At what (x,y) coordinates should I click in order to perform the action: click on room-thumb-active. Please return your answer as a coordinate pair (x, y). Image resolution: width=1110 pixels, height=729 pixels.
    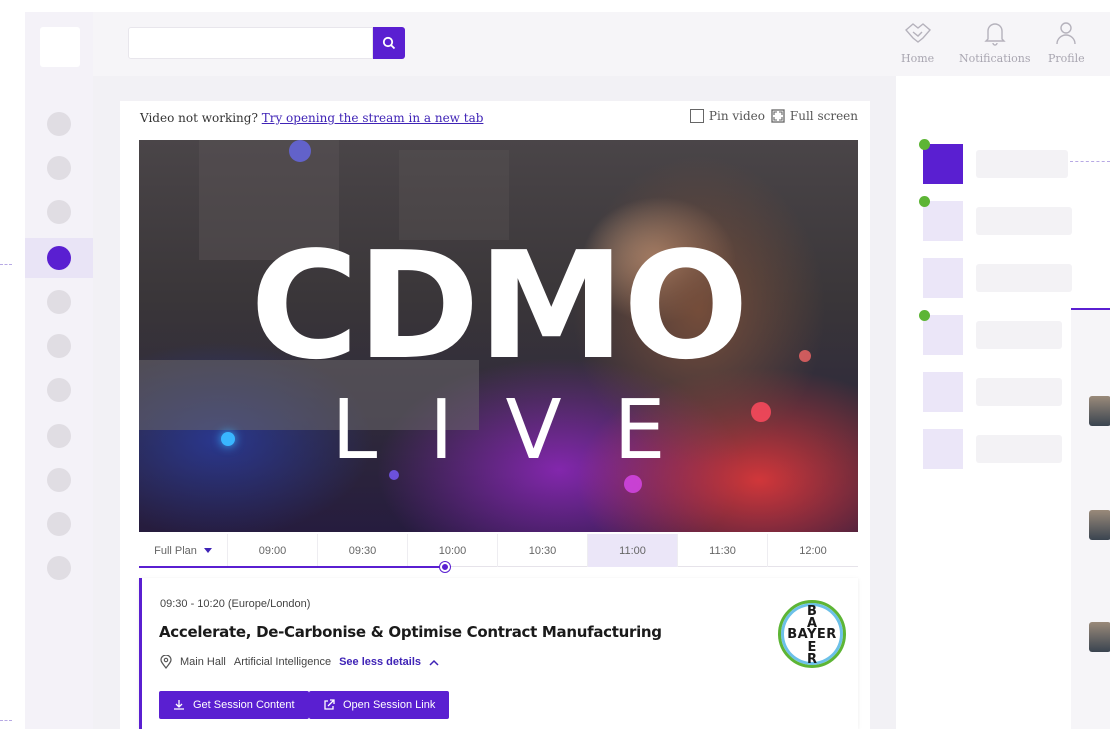
    Looking at the image, I should click on (943, 164).